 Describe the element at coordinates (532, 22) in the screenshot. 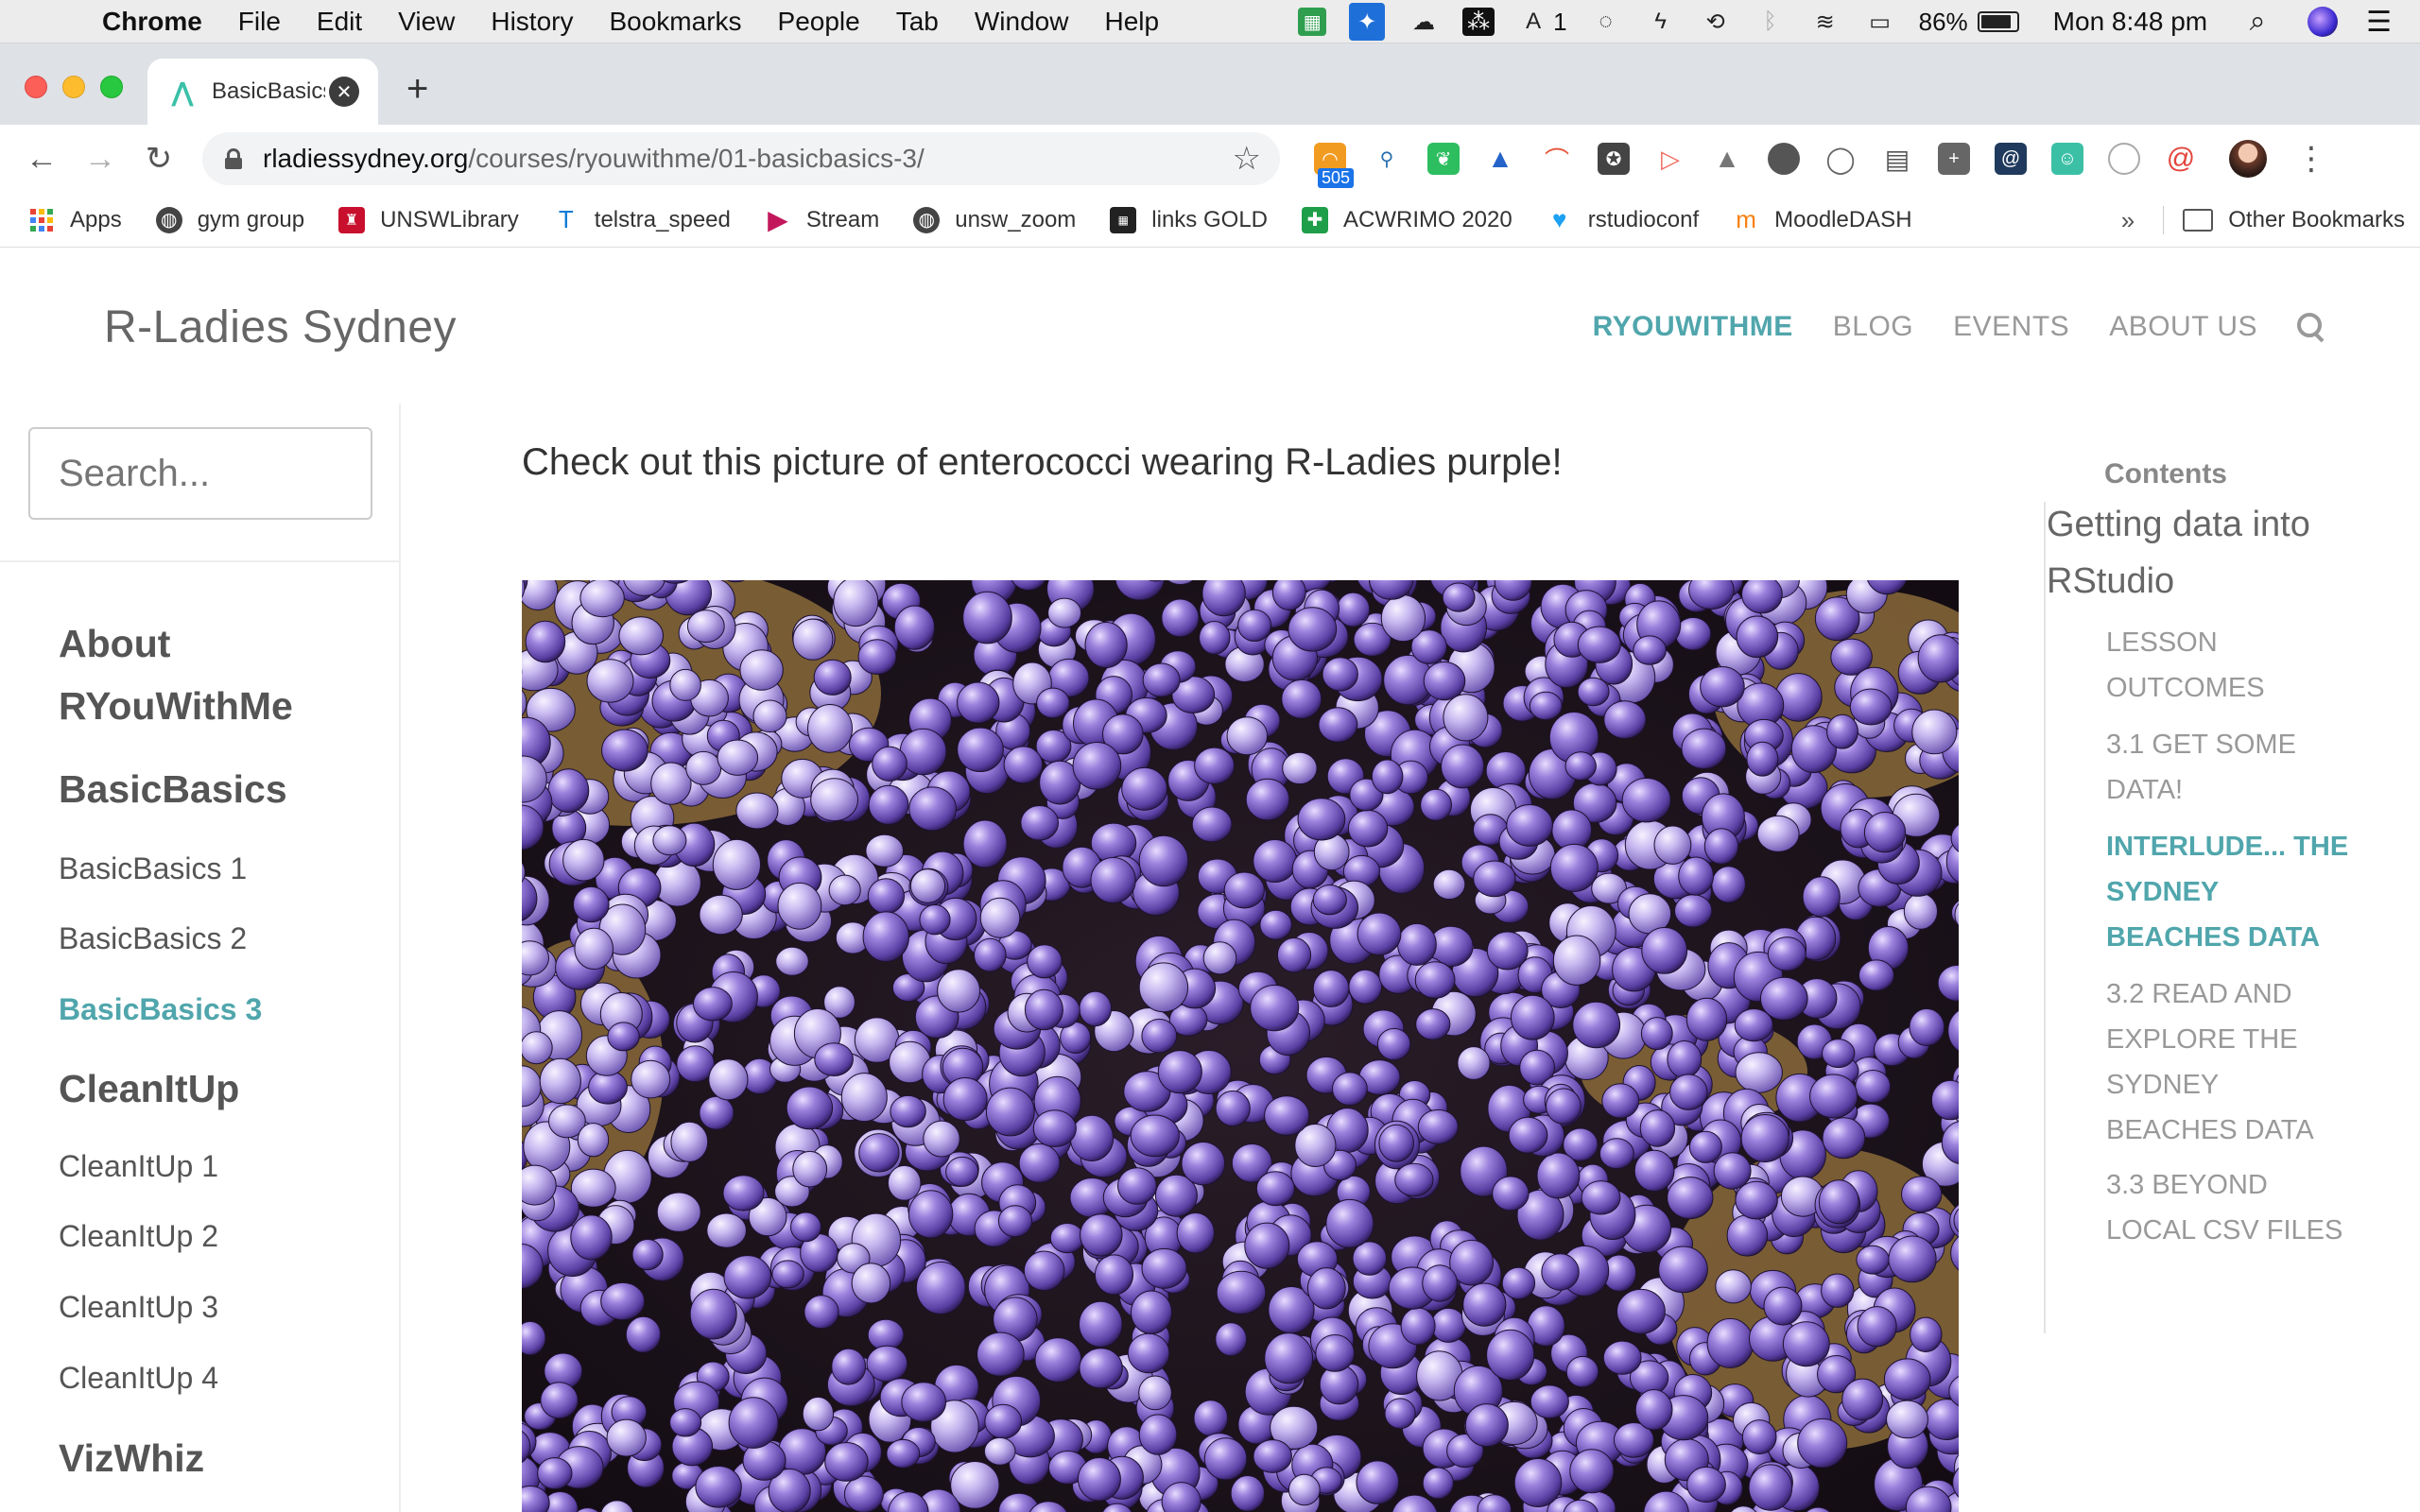

I see `menu-history: History` at that location.